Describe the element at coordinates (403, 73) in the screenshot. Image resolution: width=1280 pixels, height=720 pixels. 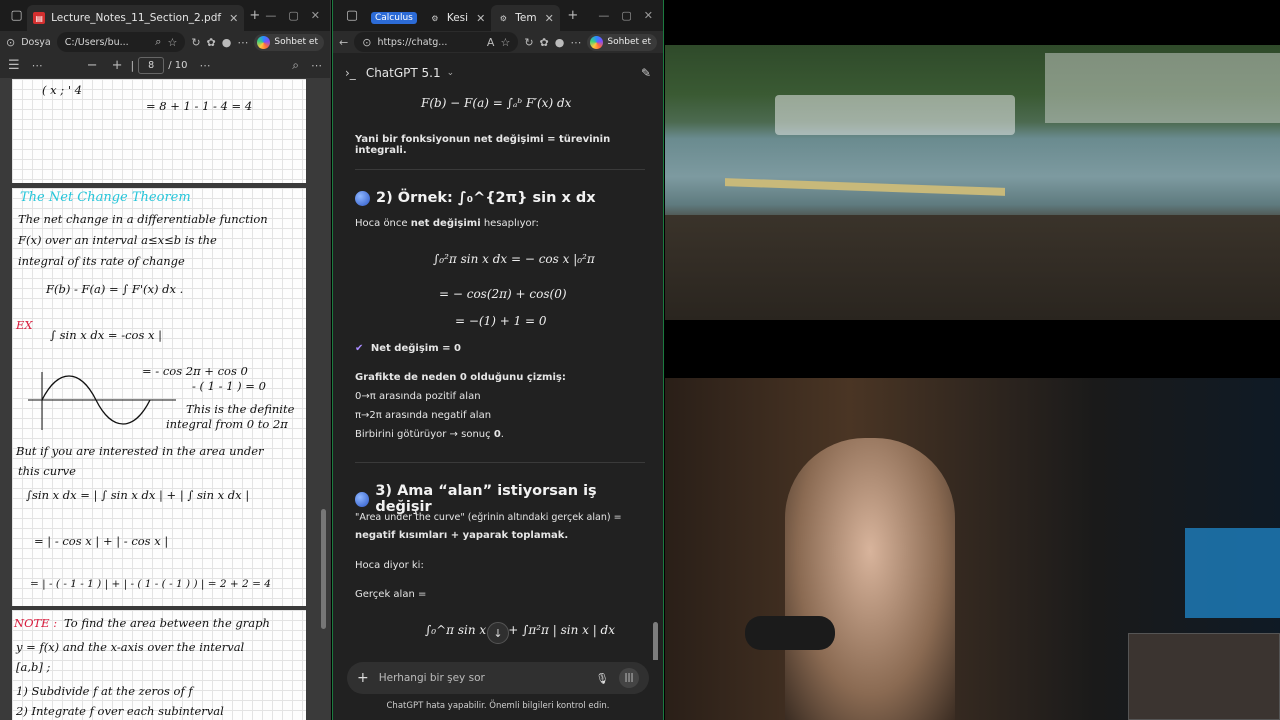
I see `model-selector: ChatGPT 5.1` at that location.